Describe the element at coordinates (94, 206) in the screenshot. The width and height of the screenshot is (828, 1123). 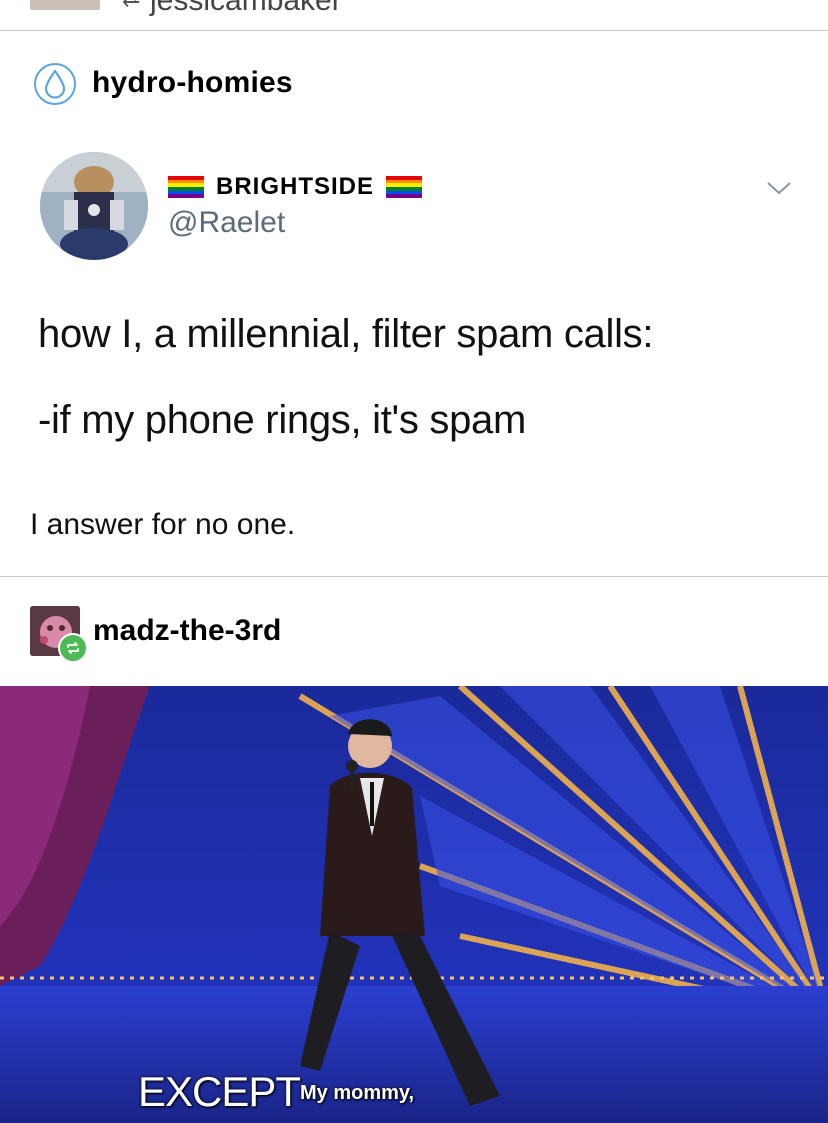
I see `tweet-avatar` at that location.